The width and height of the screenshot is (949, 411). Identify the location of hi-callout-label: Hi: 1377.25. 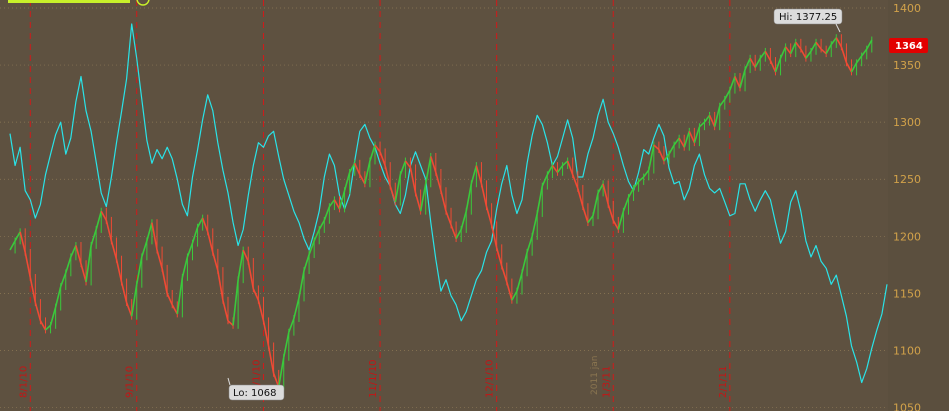
(808, 17).